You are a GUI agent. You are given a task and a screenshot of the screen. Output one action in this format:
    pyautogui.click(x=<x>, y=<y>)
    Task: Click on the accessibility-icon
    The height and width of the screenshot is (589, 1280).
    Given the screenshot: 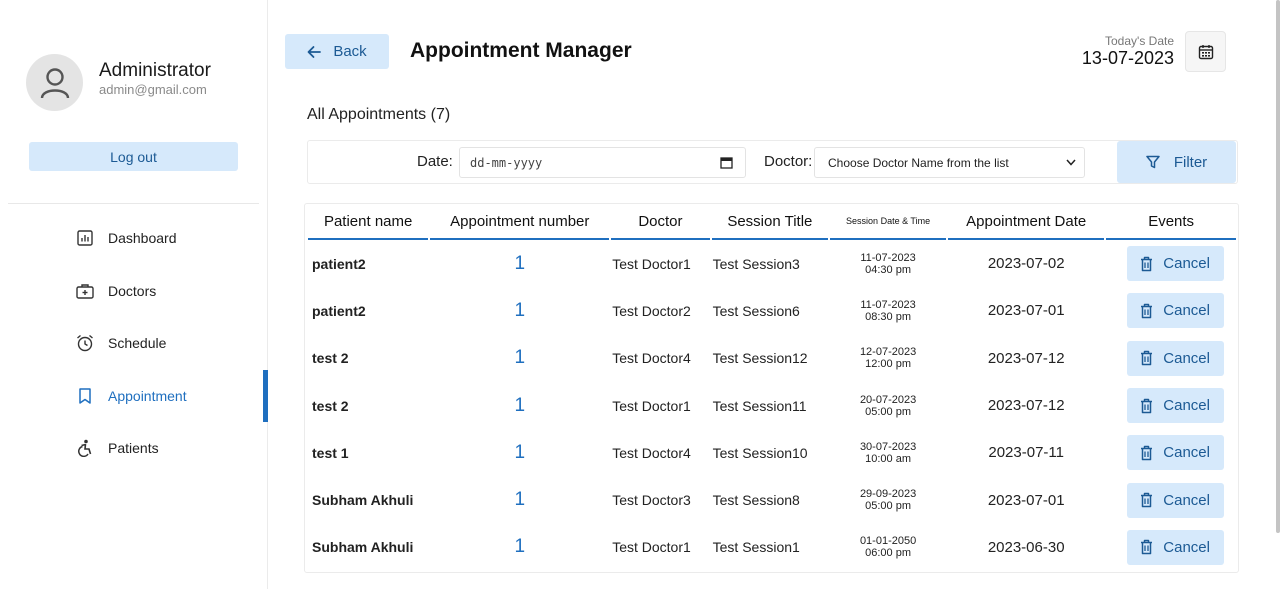 What is the action you would take?
    pyautogui.click(x=85, y=448)
    